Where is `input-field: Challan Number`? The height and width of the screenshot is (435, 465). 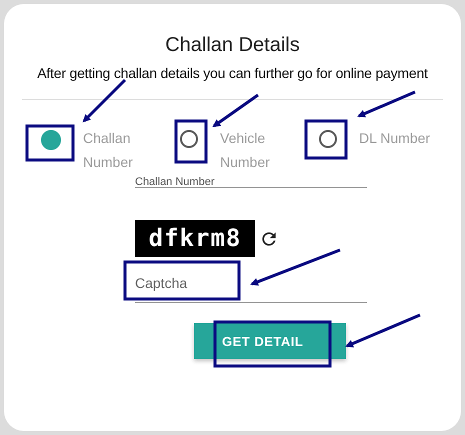
input-field: Challan Number is located at coordinates (251, 180).